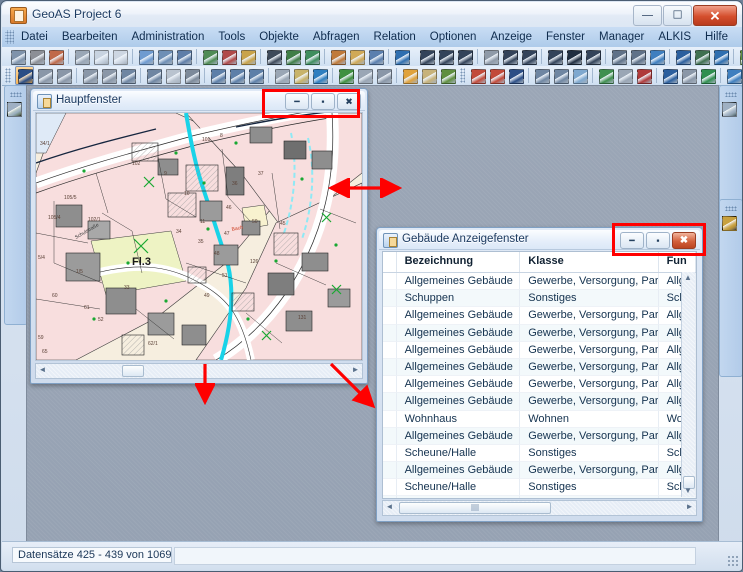  What do you see at coordinates (127, 75) in the screenshot?
I see `unselect-button` at bounding box center [127, 75].